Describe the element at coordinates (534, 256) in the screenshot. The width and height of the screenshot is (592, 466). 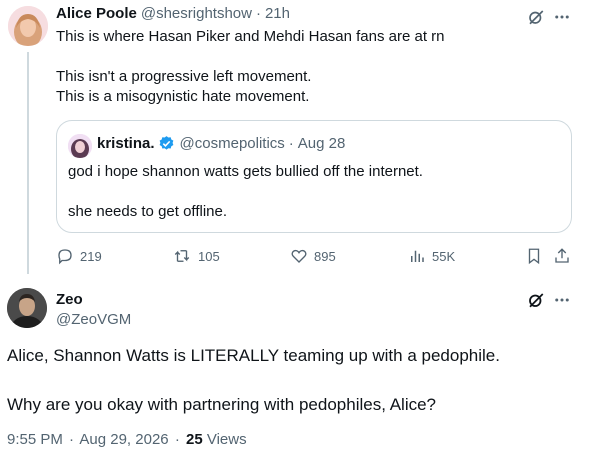
I see `bookmark-icon` at that location.